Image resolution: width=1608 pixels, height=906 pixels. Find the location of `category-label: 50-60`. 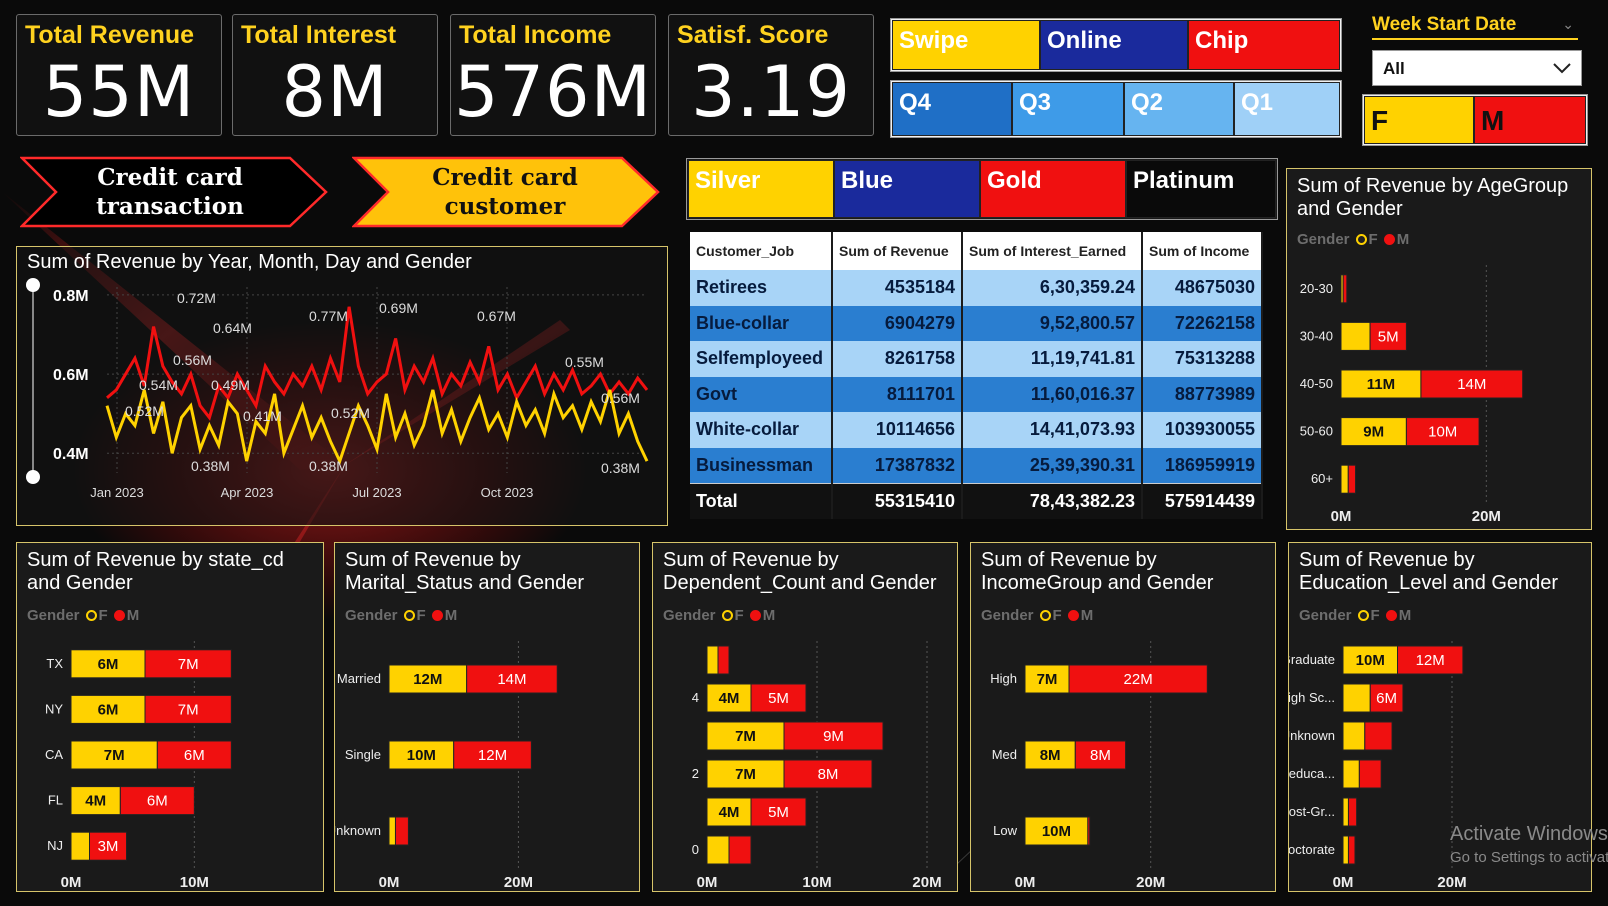

category-label: 50-60 is located at coordinates (1316, 431).